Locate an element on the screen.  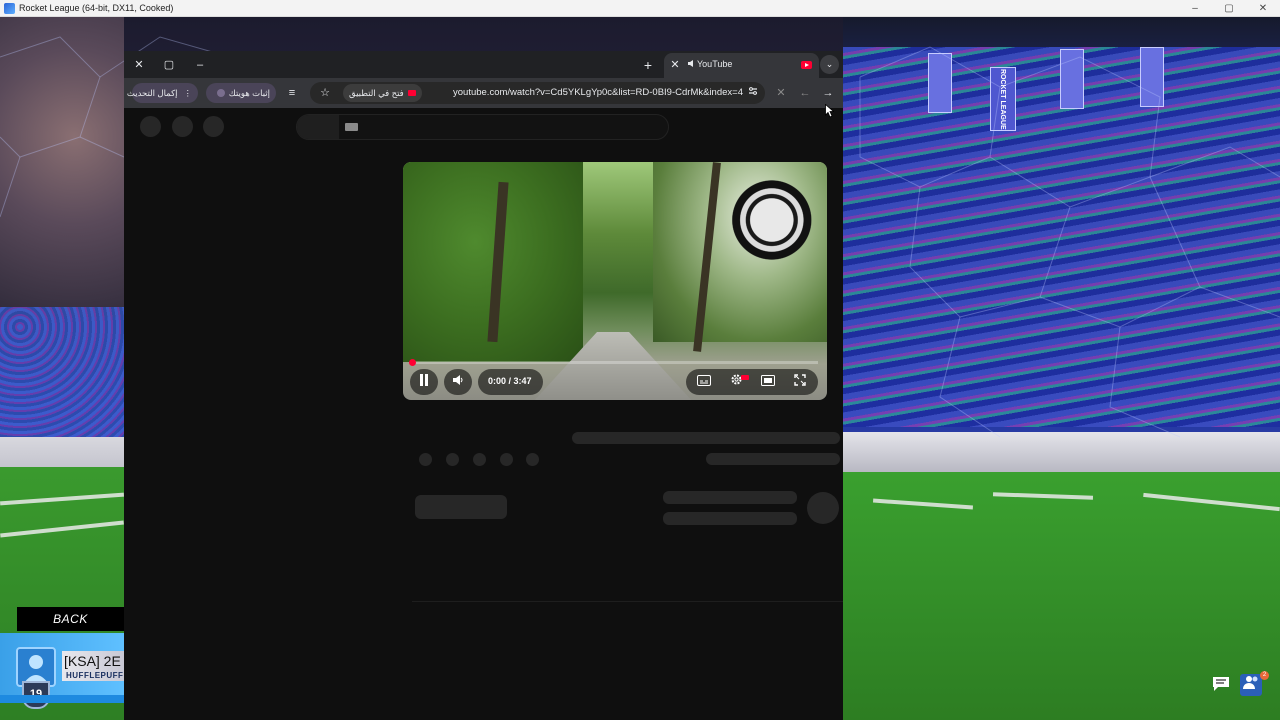
skeleton-title-bar is located at coordinates (706, 438).